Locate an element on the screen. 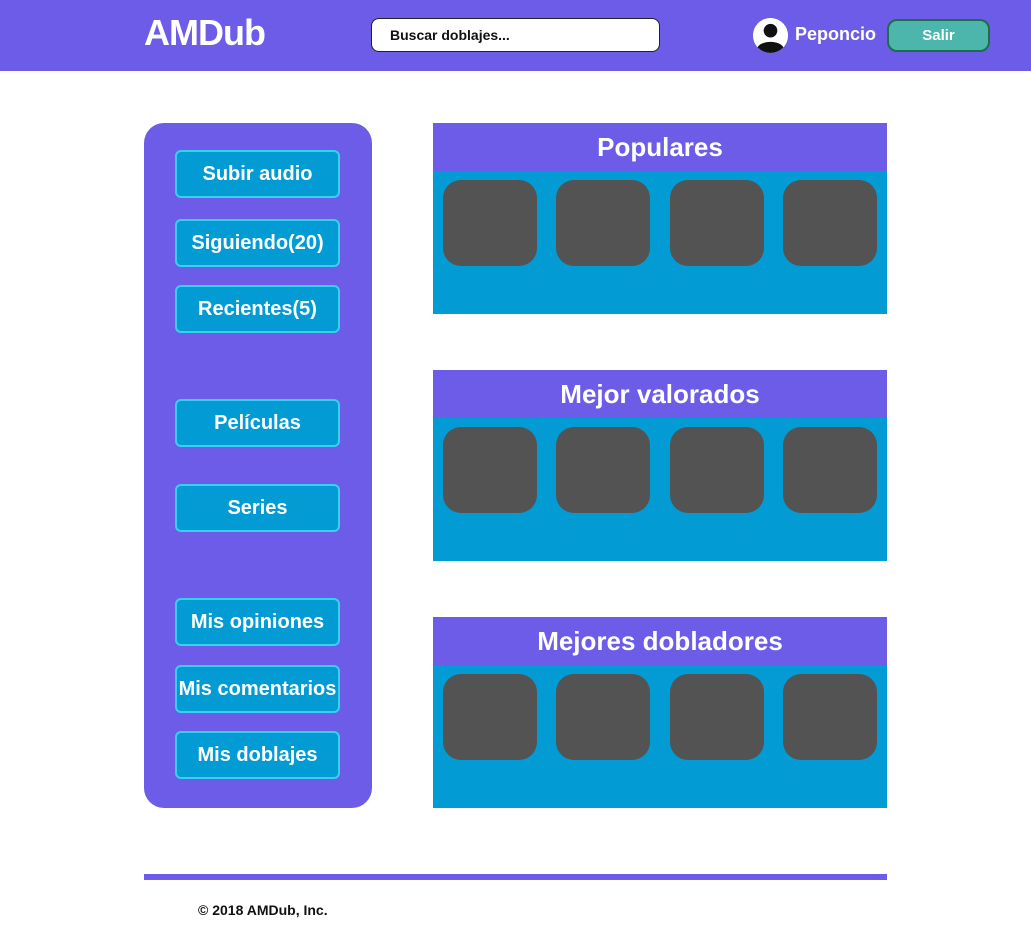 The height and width of the screenshot is (950, 1031). section-title: Populares is located at coordinates (660, 147).